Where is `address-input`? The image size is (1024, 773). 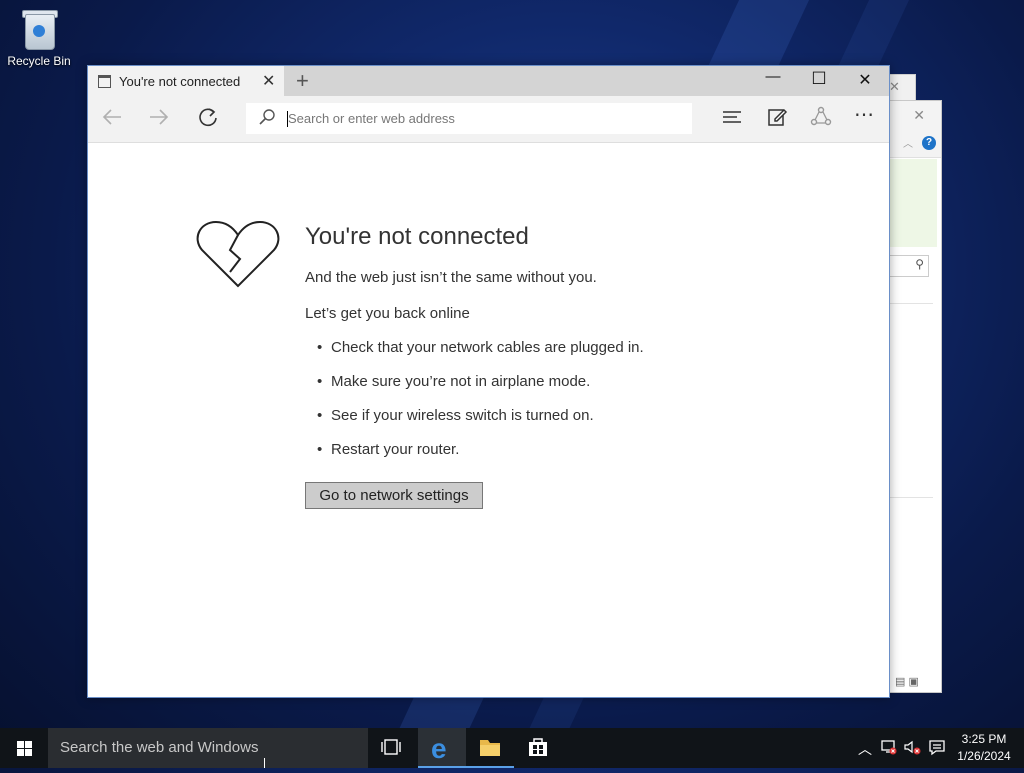
address-input is located at coordinates (485, 118).